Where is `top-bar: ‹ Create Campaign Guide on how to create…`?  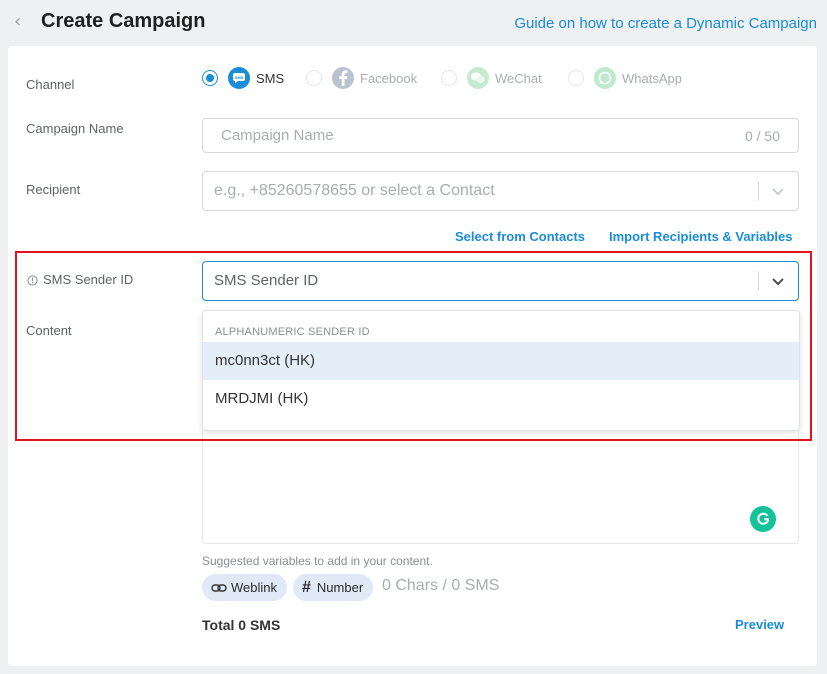 top-bar: ‹ Create Campaign Guide on how to create… is located at coordinates (413, 23).